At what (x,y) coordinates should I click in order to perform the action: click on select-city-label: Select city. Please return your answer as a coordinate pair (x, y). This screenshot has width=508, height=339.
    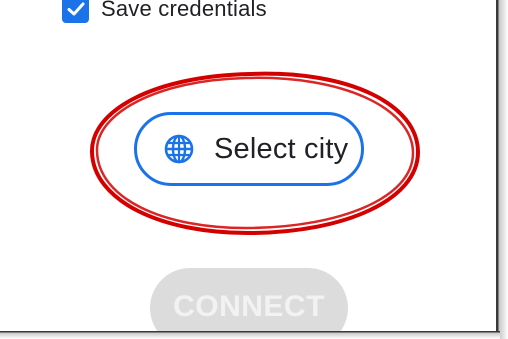
    Looking at the image, I should click on (281, 148).